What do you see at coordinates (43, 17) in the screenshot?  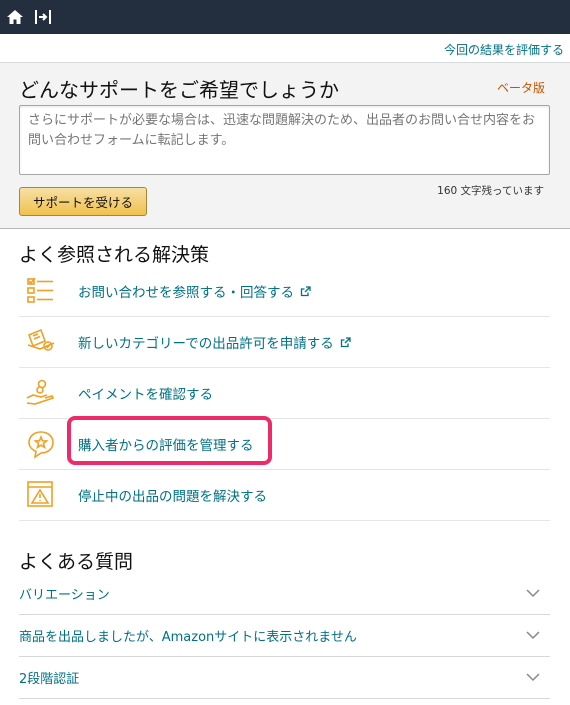 I see `collapse-sidebar-icon` at bounding box center [43, 17].